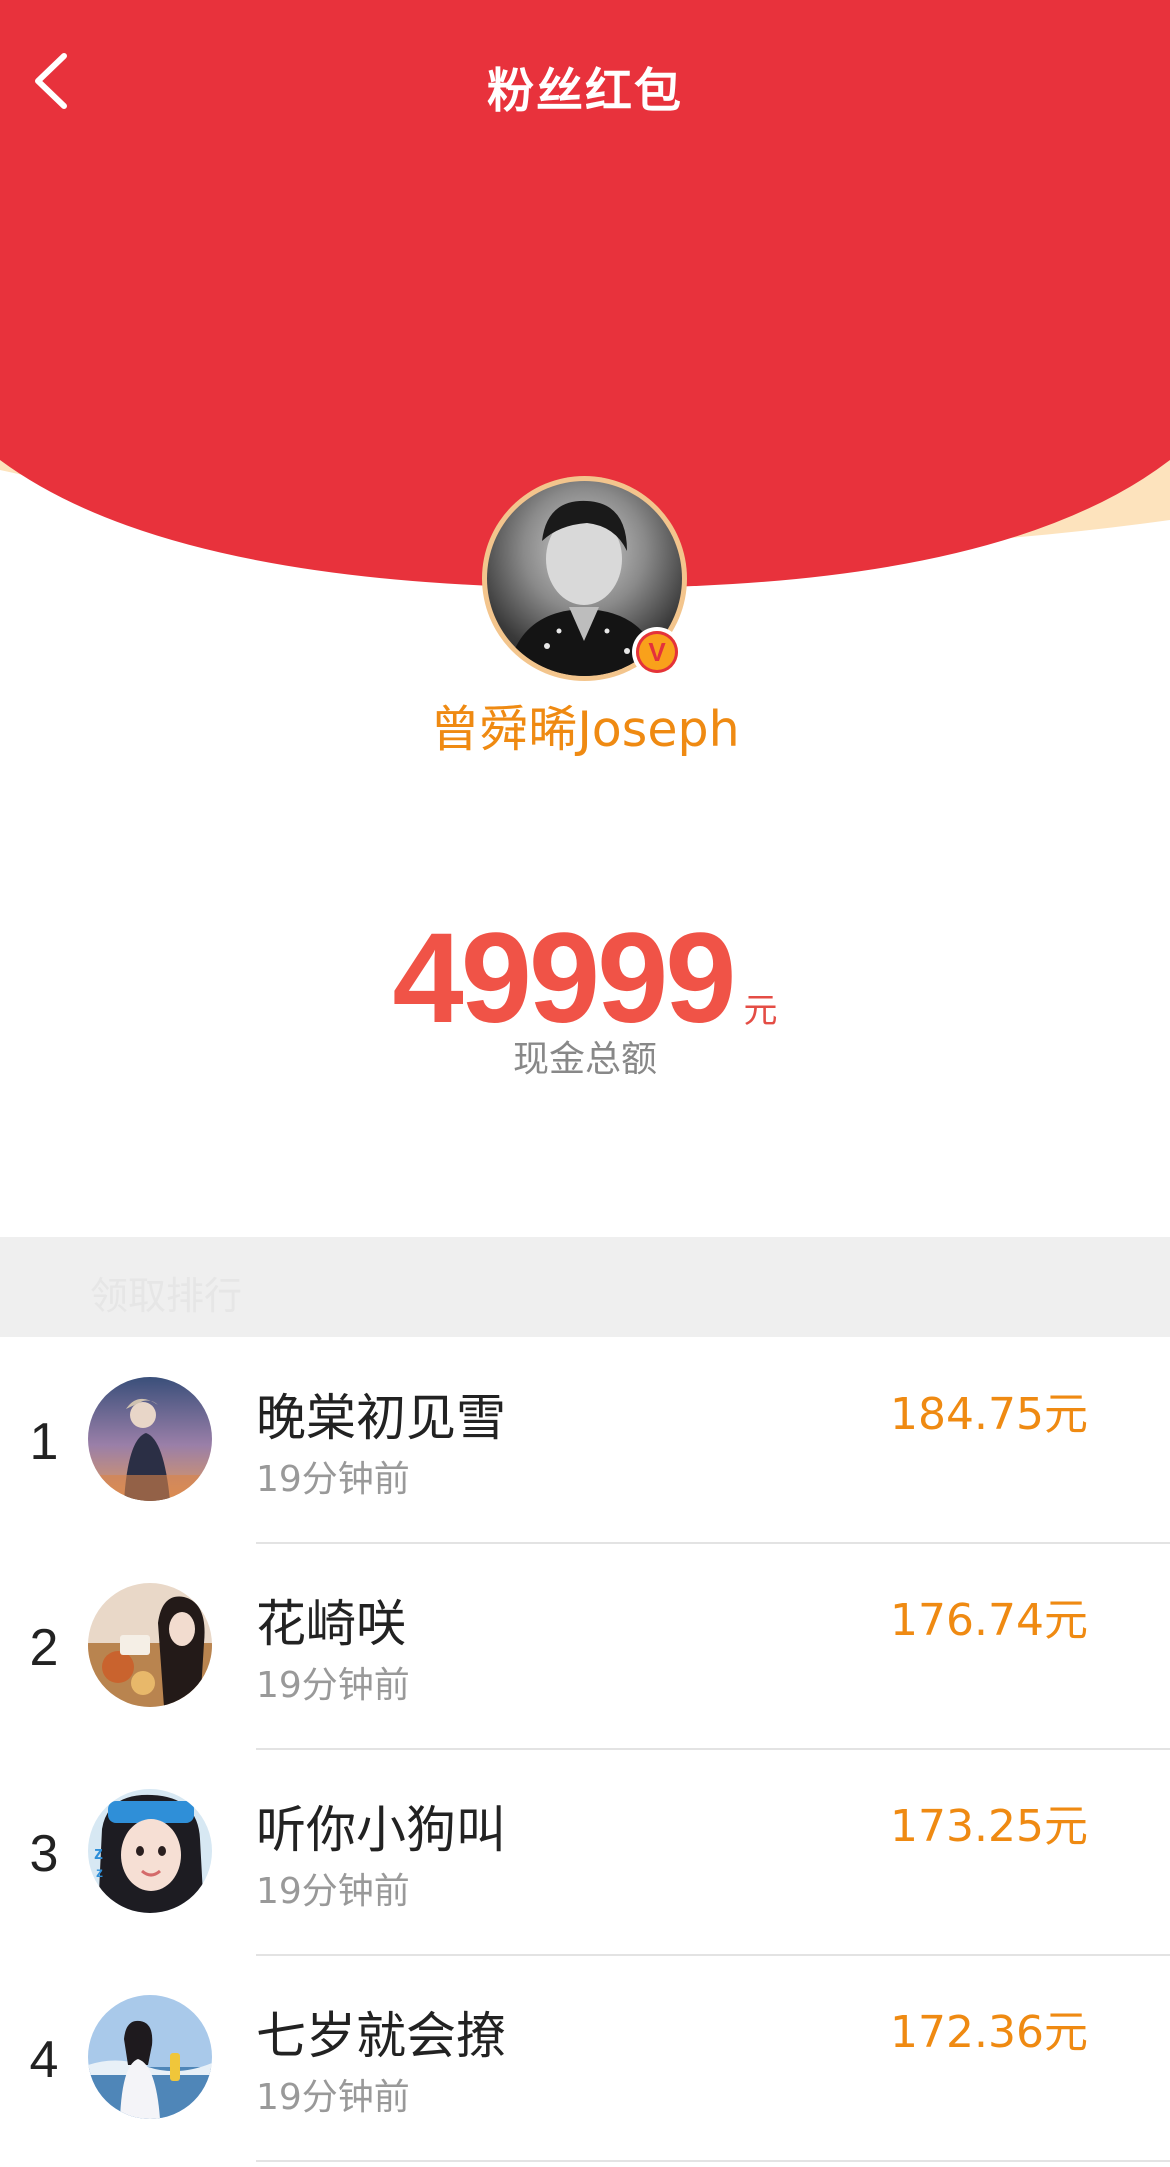 The height and width of the screenshot is (2167, 1170). What do you see at coordinates (44, 2060) in the screenshot?
I see `rank-number: 4` at bounding box center [44, 2060].